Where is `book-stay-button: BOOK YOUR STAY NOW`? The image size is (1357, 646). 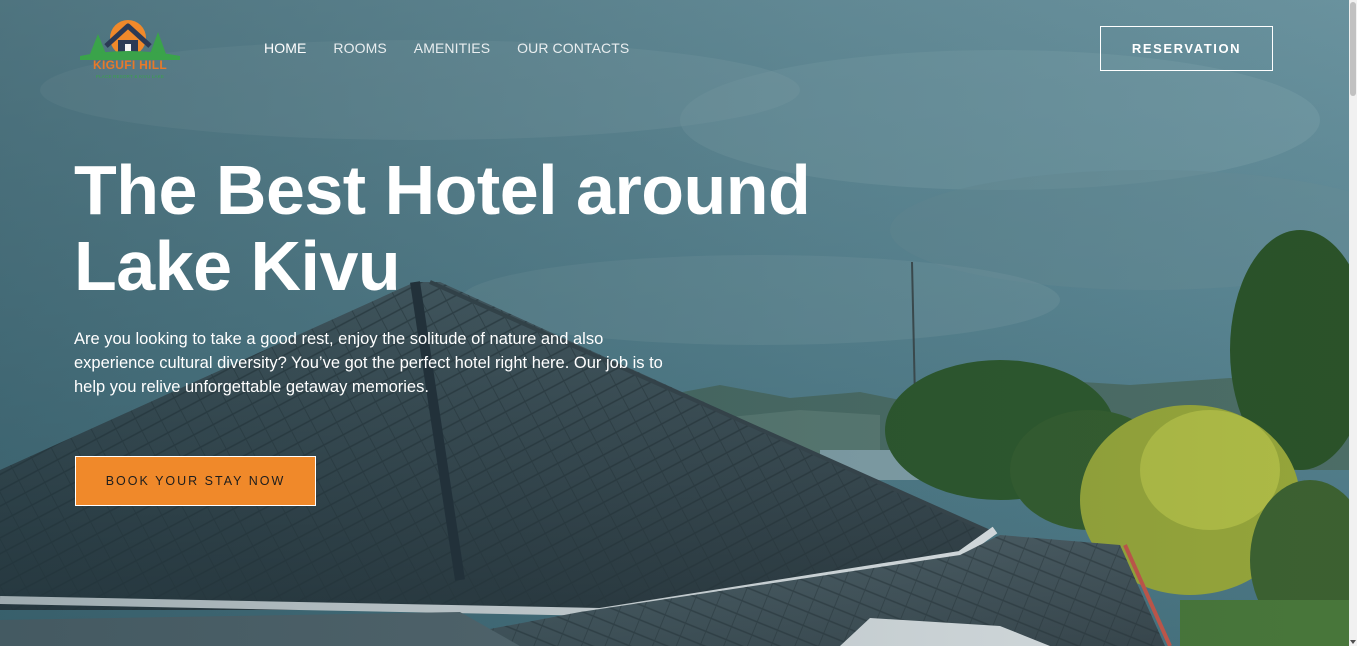 book-stay-button: BOOK YOUR STAY NOW is located at coordinates (195, 481).